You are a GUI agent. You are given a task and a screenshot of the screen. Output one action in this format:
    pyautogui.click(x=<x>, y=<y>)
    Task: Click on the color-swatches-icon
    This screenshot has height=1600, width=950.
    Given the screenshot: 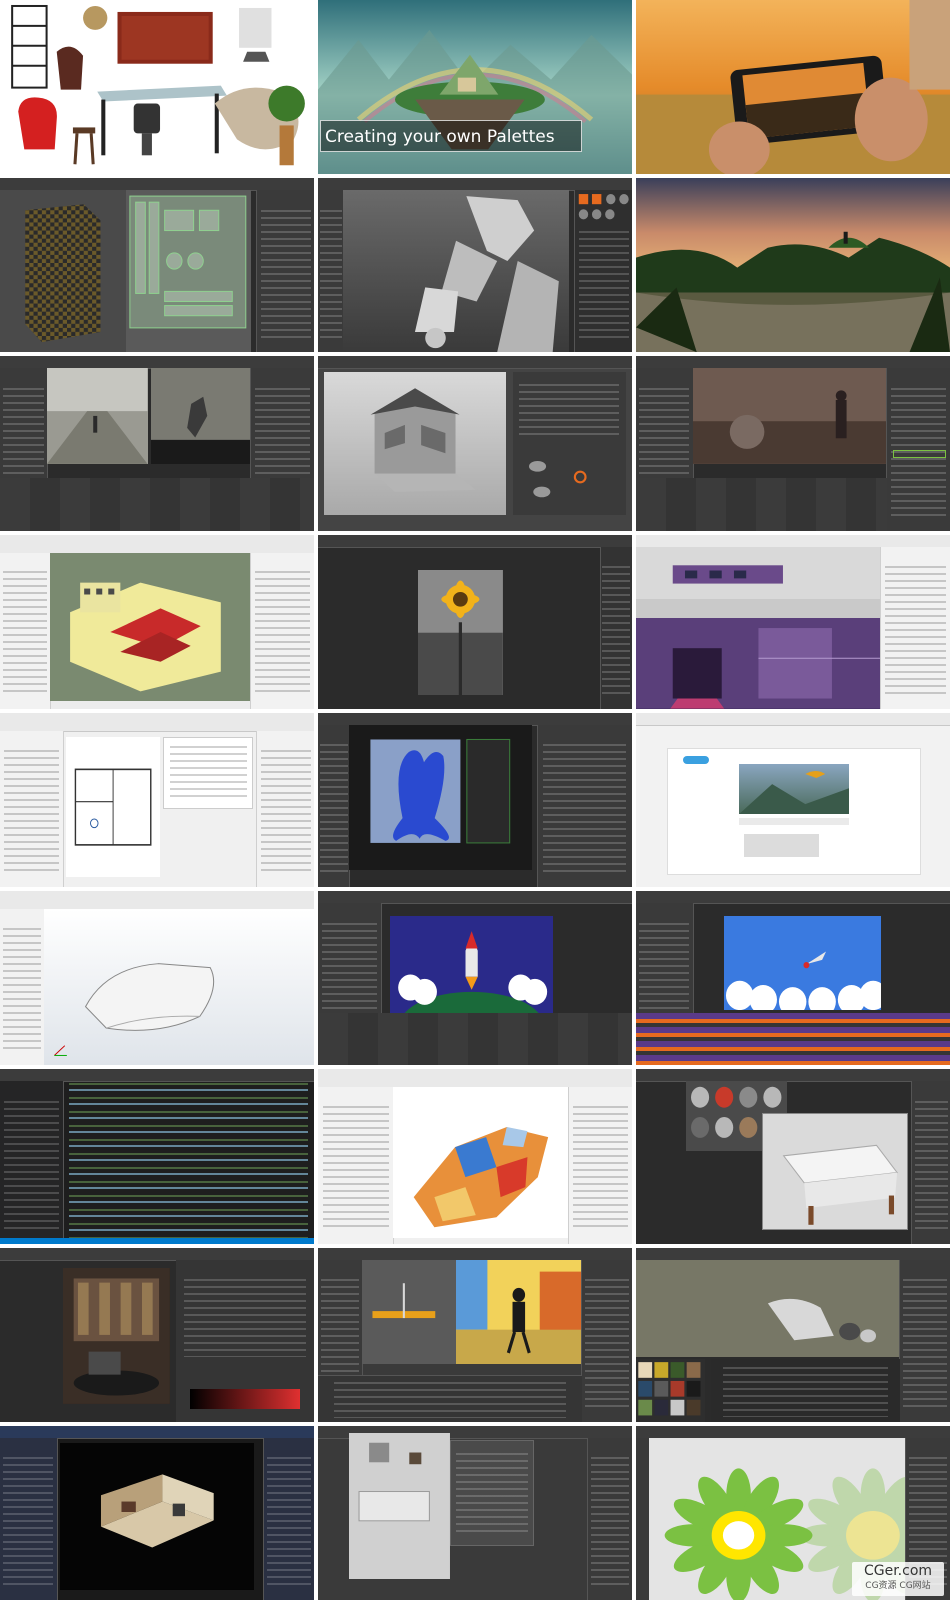 What is the action you would take?
    pyautogui.click(x=669, y=1389)
    